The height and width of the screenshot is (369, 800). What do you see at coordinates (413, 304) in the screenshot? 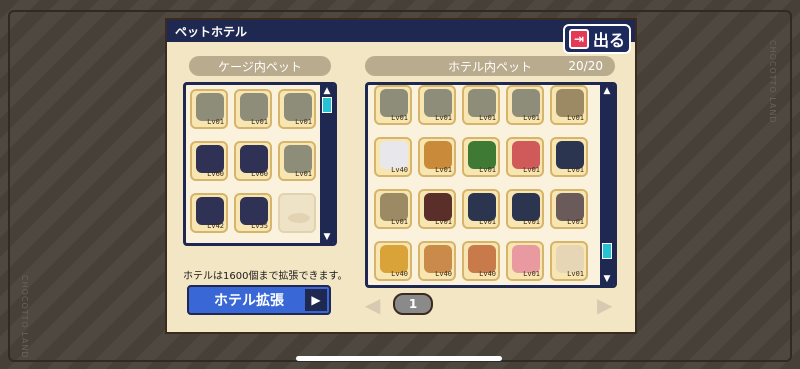
I see `page-number: 1` at bounding box center [413, 304].